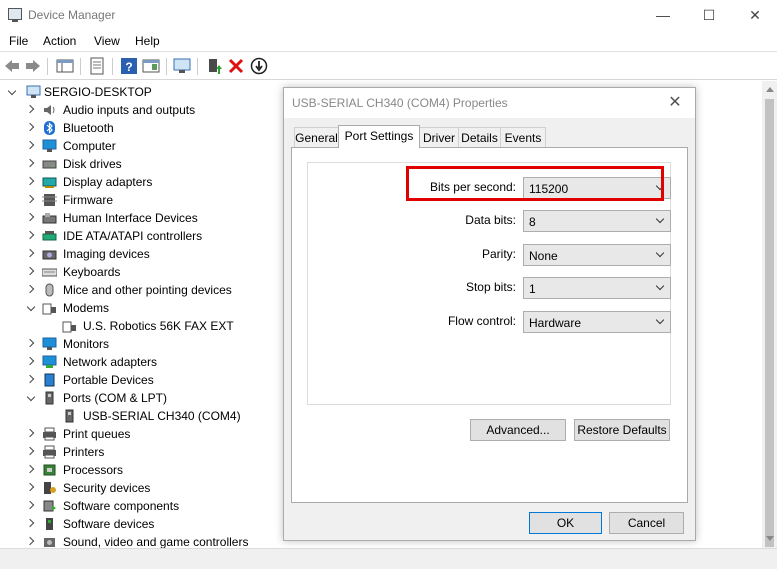  I want to click on tree-item-label: Imaging devices, so click(106, 254).